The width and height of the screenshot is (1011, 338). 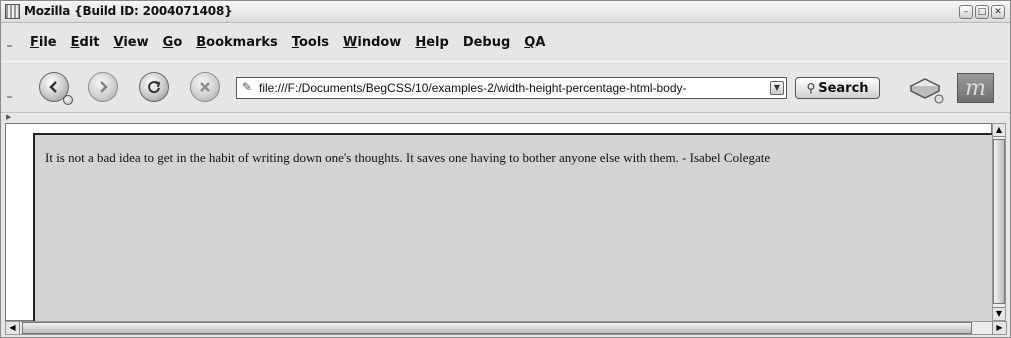 I want to click on search-label: Search, so click(x=843, y=88).